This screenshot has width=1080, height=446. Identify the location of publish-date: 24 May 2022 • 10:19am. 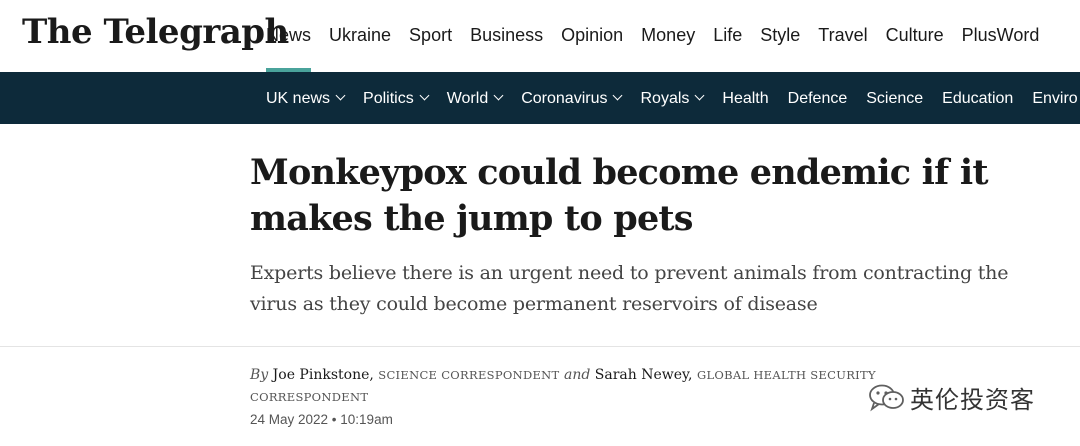
(321, 419).